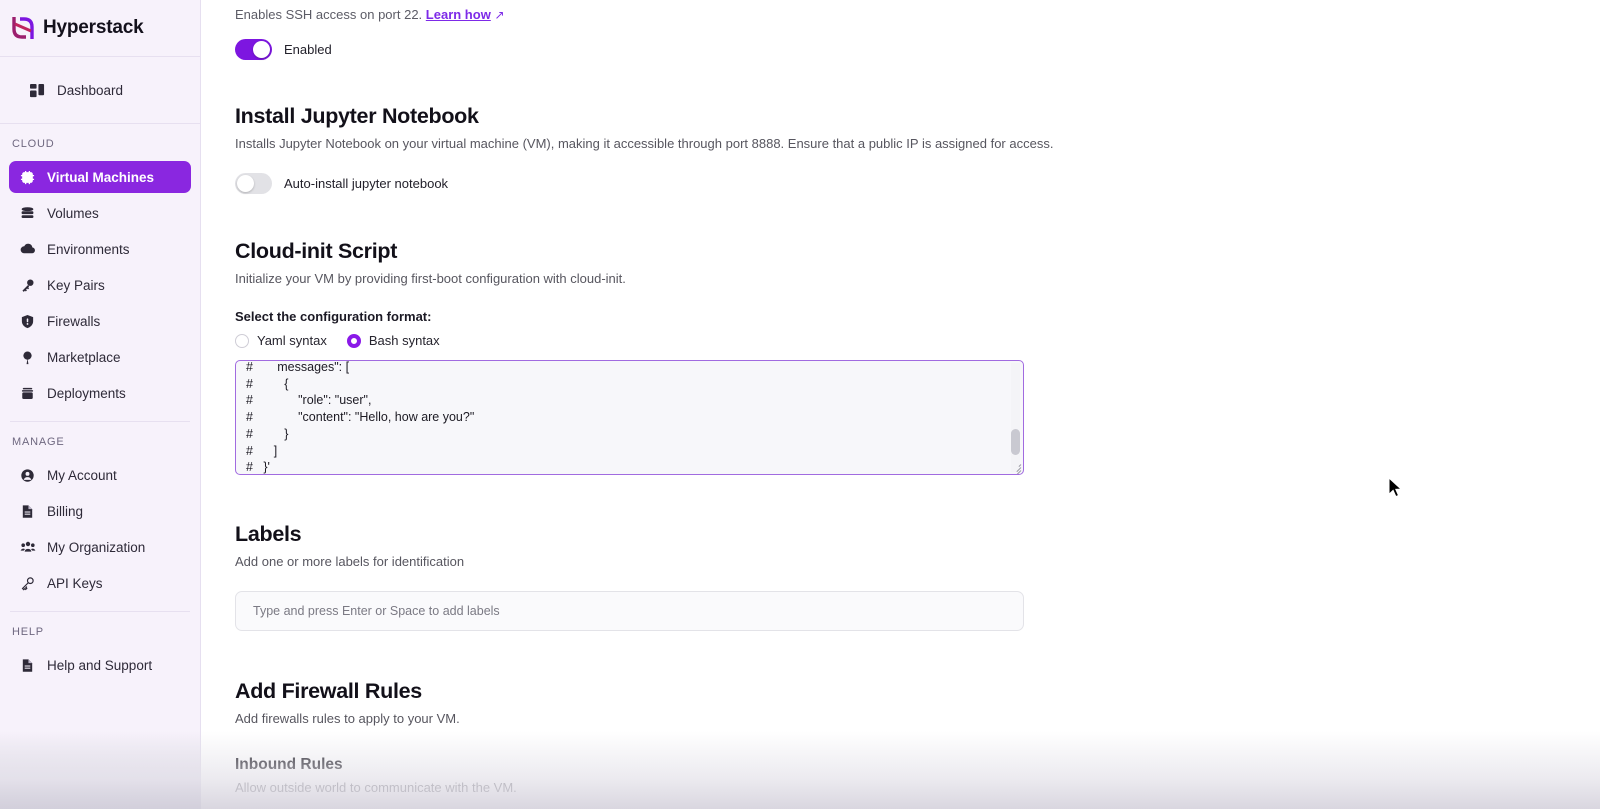  Describe the element at coordinates (458, 14) in the screenshot. I see `learn-how-link: Learn how` at that location.